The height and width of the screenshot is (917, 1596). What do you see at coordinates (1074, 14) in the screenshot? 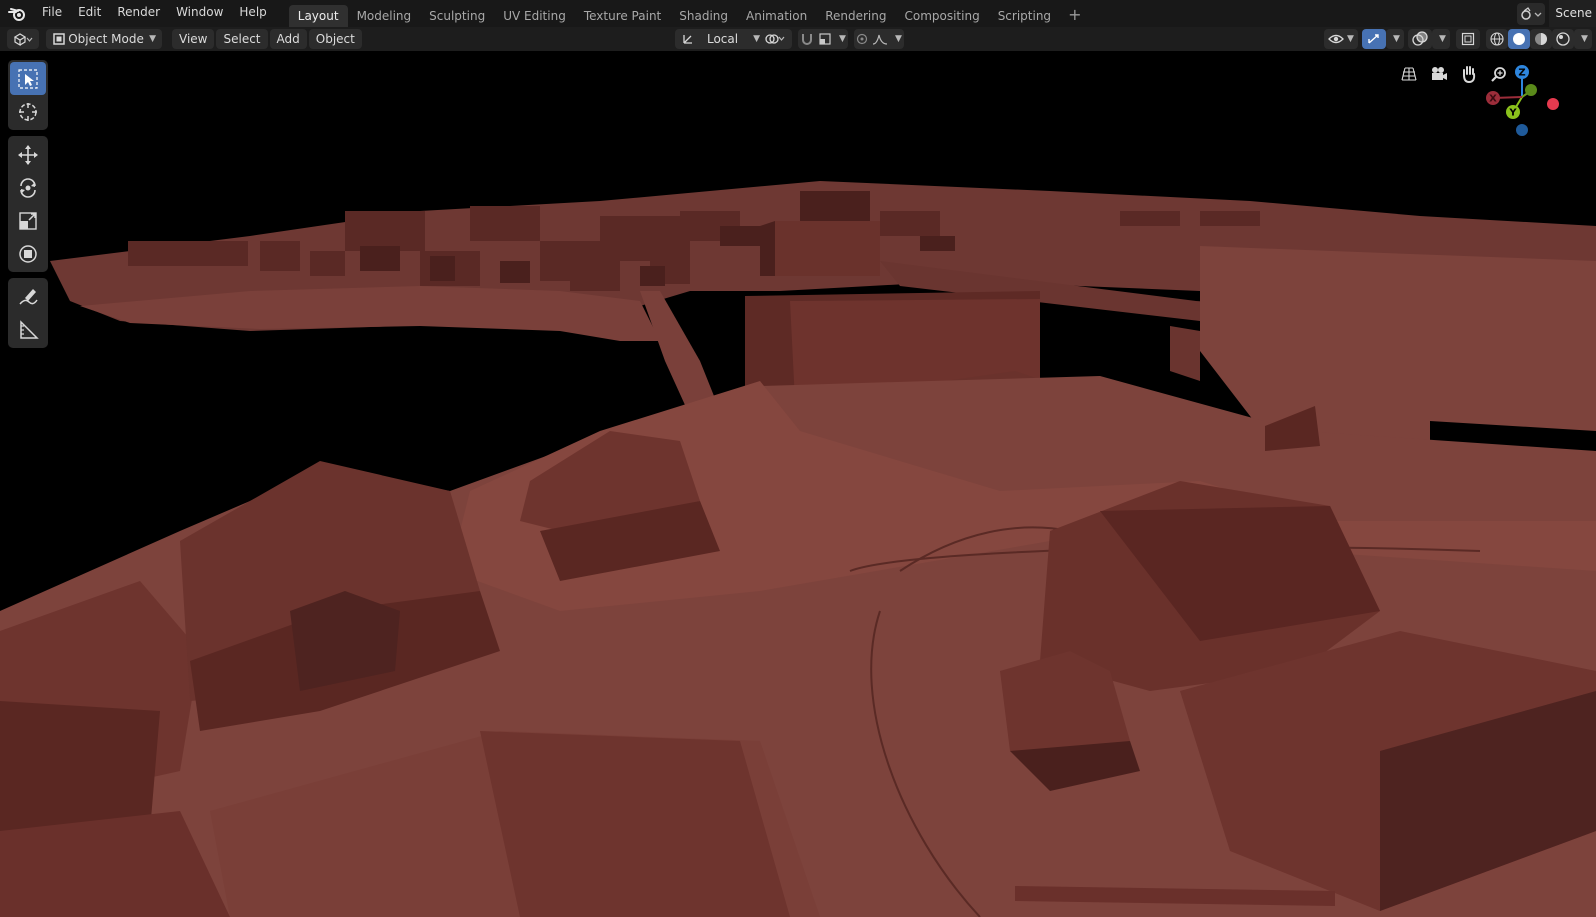
I see `add-workspace-button: +` at bounding box center [1074, 14].